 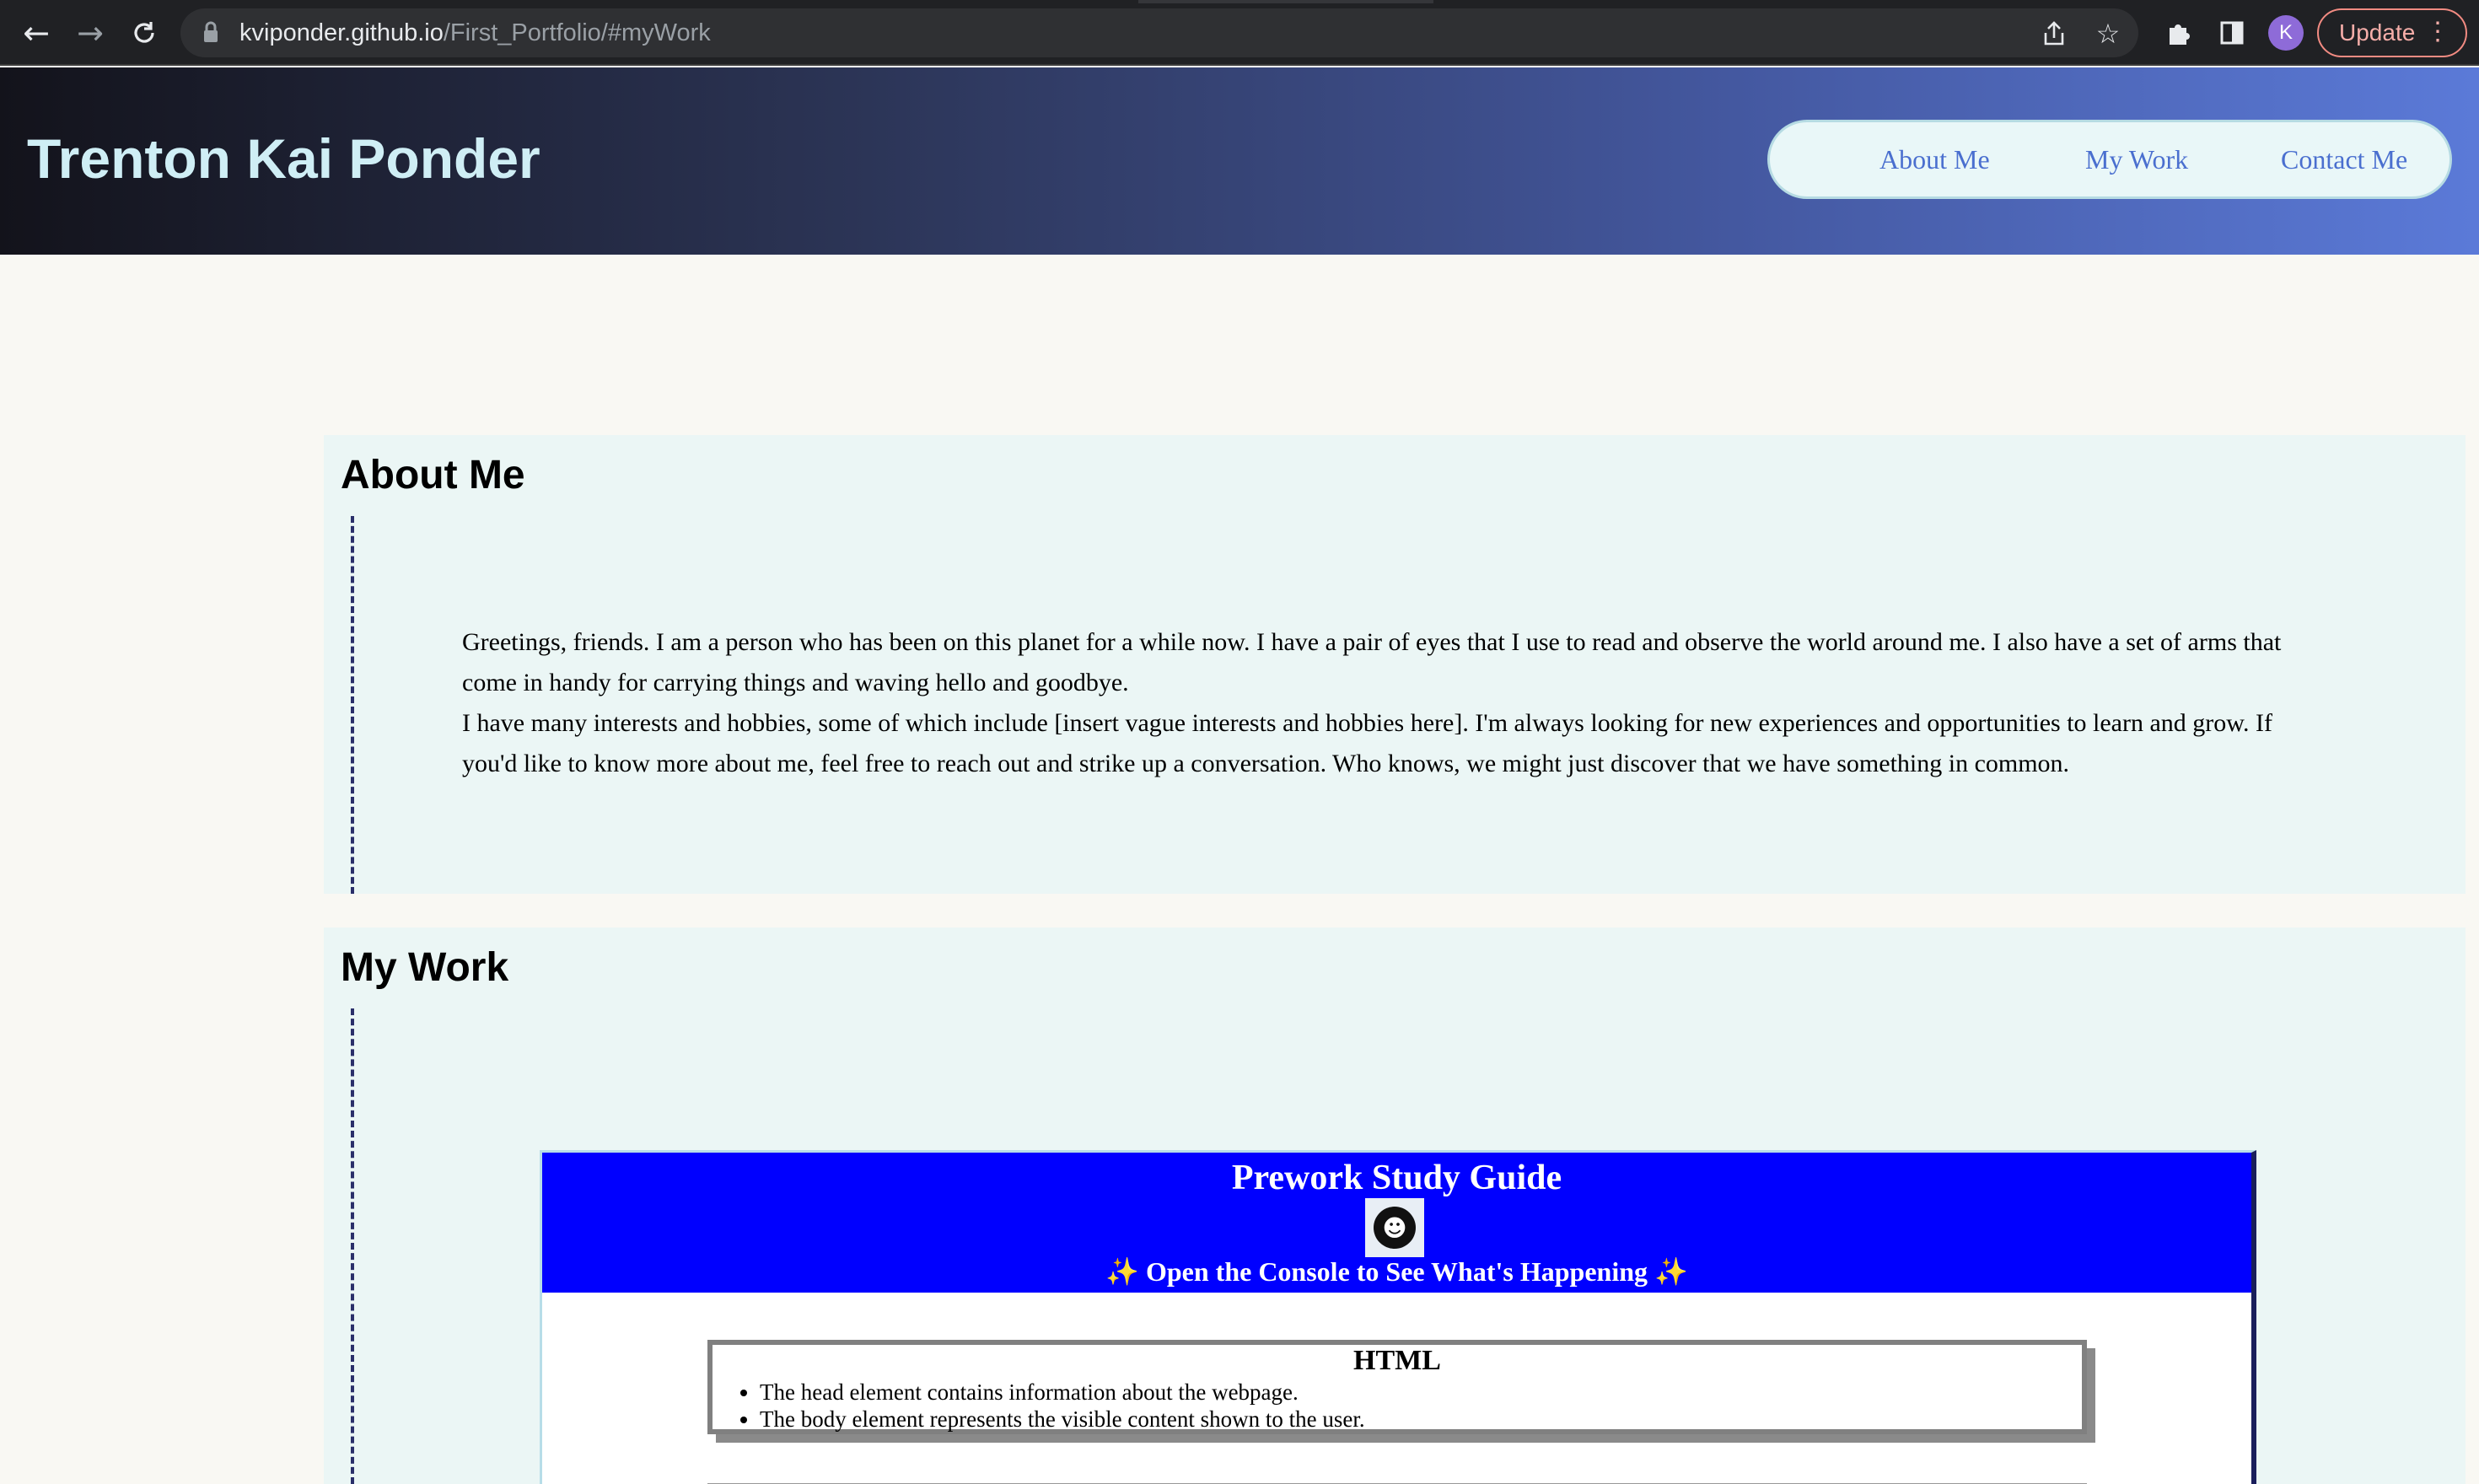 I want to click on lock-icon, so click(x=210, y=32).